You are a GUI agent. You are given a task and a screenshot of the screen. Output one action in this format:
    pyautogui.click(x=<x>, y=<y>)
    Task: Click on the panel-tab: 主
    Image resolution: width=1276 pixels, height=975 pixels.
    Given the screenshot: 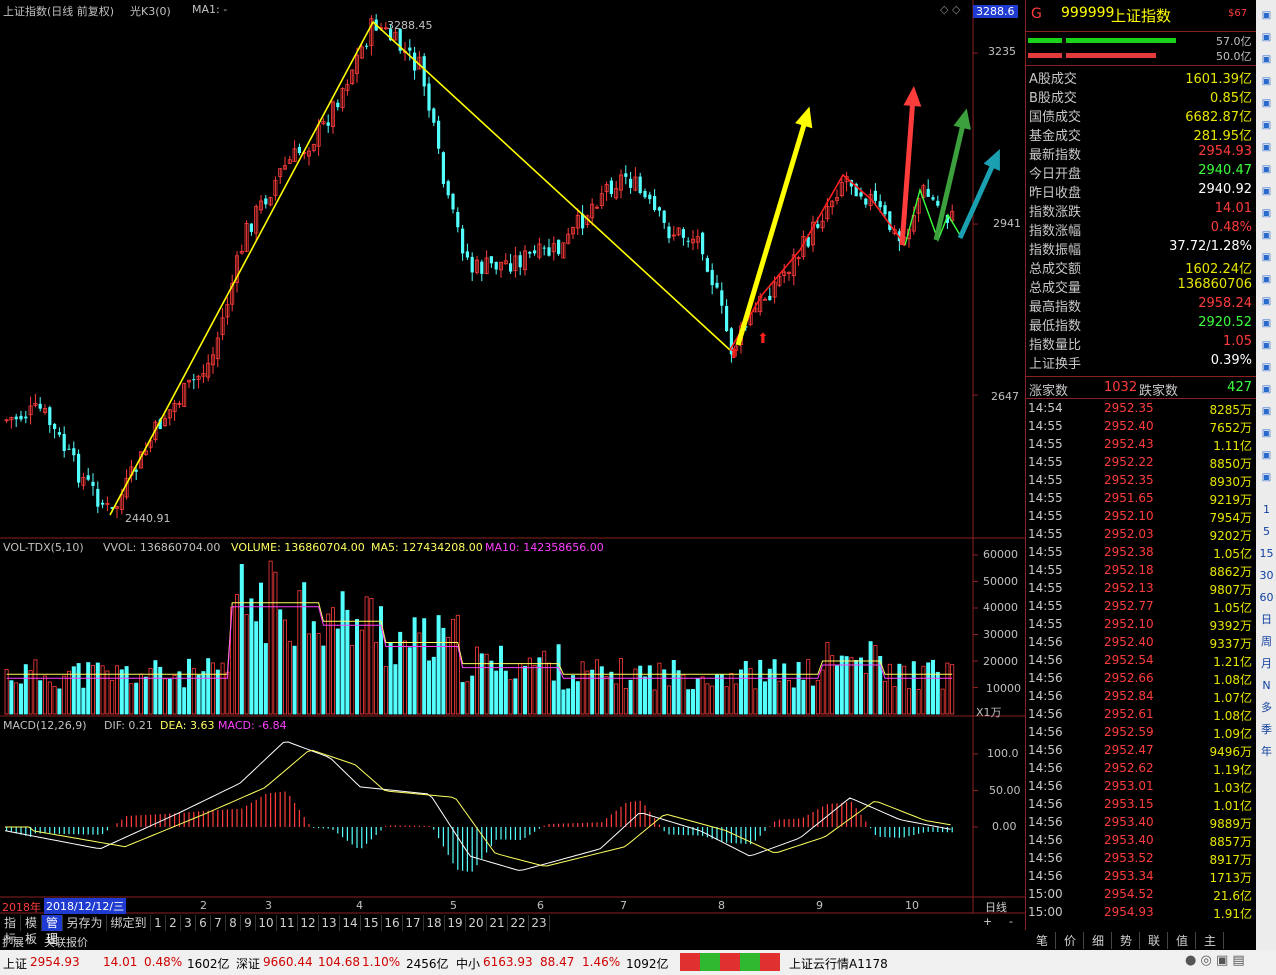 What is the action you would take?
    pyautogui.click(x=1210, y=940)
    